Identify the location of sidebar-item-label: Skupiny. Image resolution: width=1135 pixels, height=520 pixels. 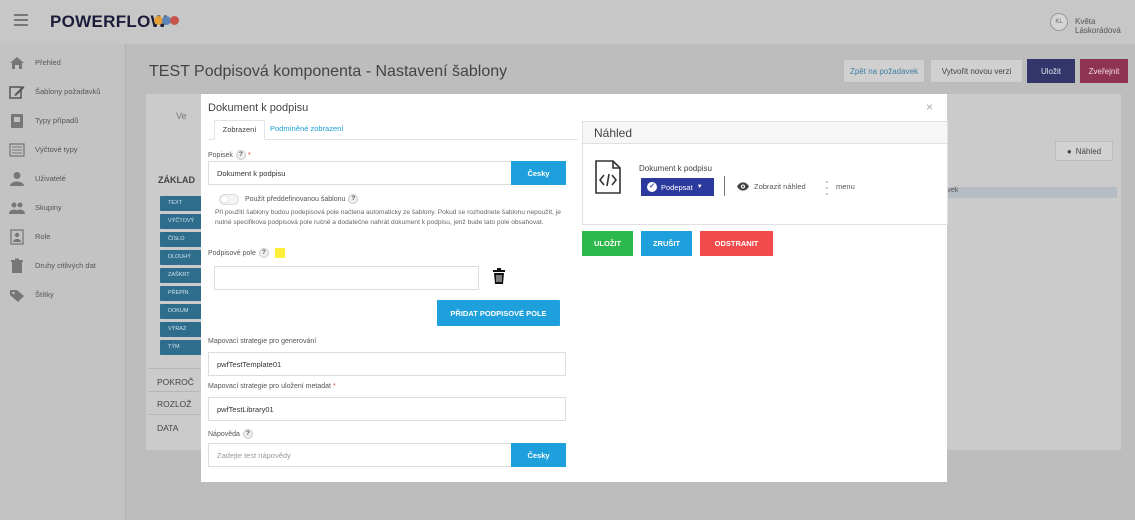
(48, 207).